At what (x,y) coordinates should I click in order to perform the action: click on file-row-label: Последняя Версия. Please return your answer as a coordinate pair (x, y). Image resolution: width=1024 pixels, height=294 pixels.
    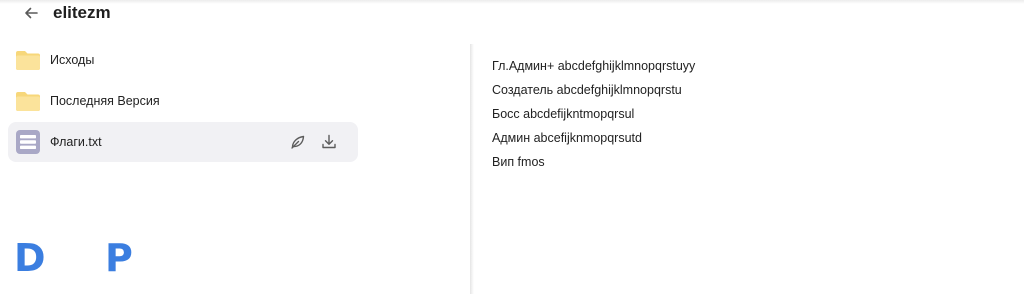
    Looking at the image, I should click on (105, 101).